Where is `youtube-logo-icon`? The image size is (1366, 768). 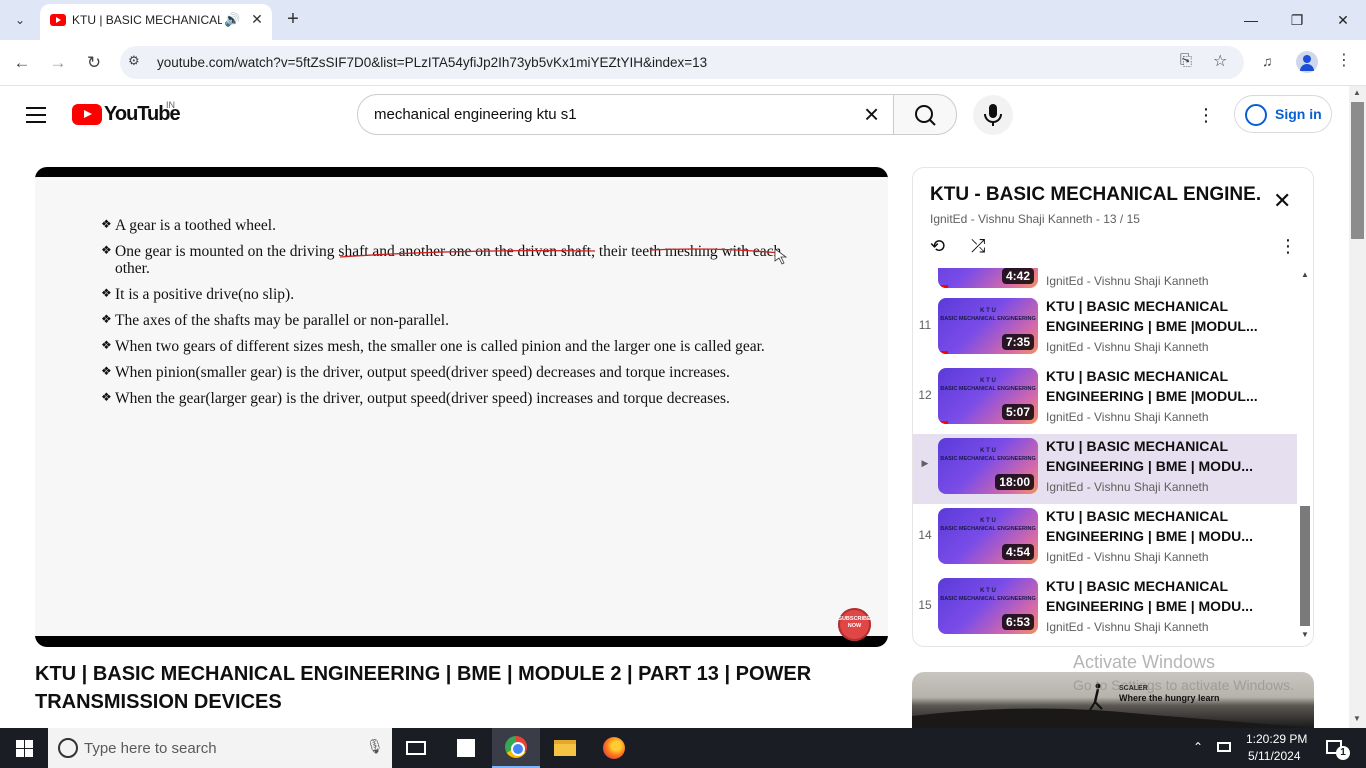
youtube-logo-icon is located at coordinates (87, 114).